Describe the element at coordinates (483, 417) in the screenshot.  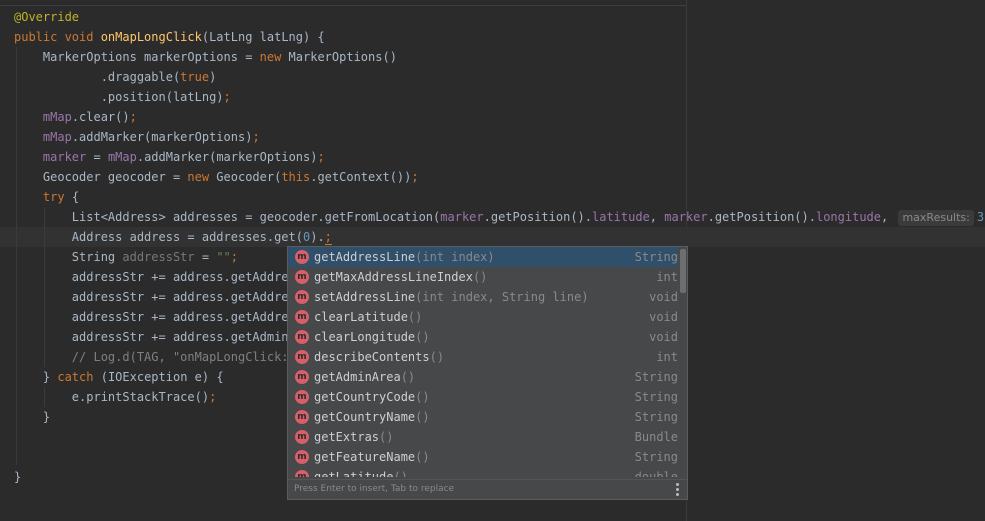
I see `completion-item: m getCountryName() String` at that location.